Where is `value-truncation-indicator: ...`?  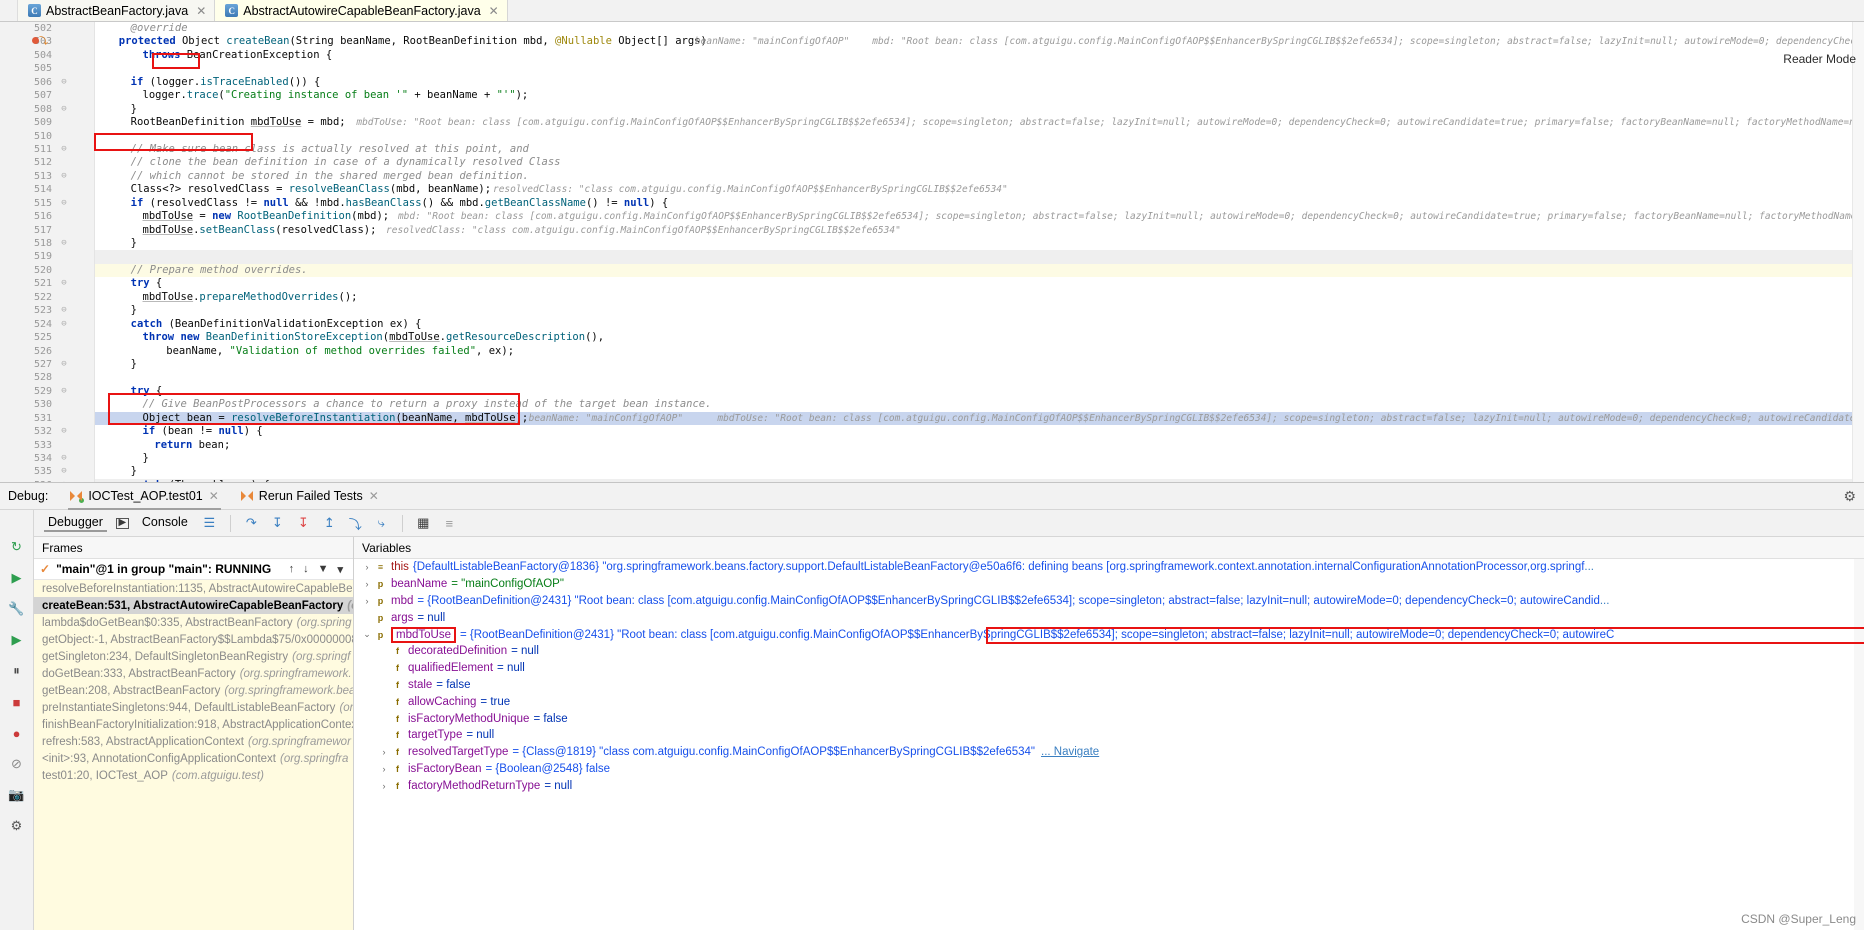
value-truncation-indicator: ... is located at coordinates (1605, 601).